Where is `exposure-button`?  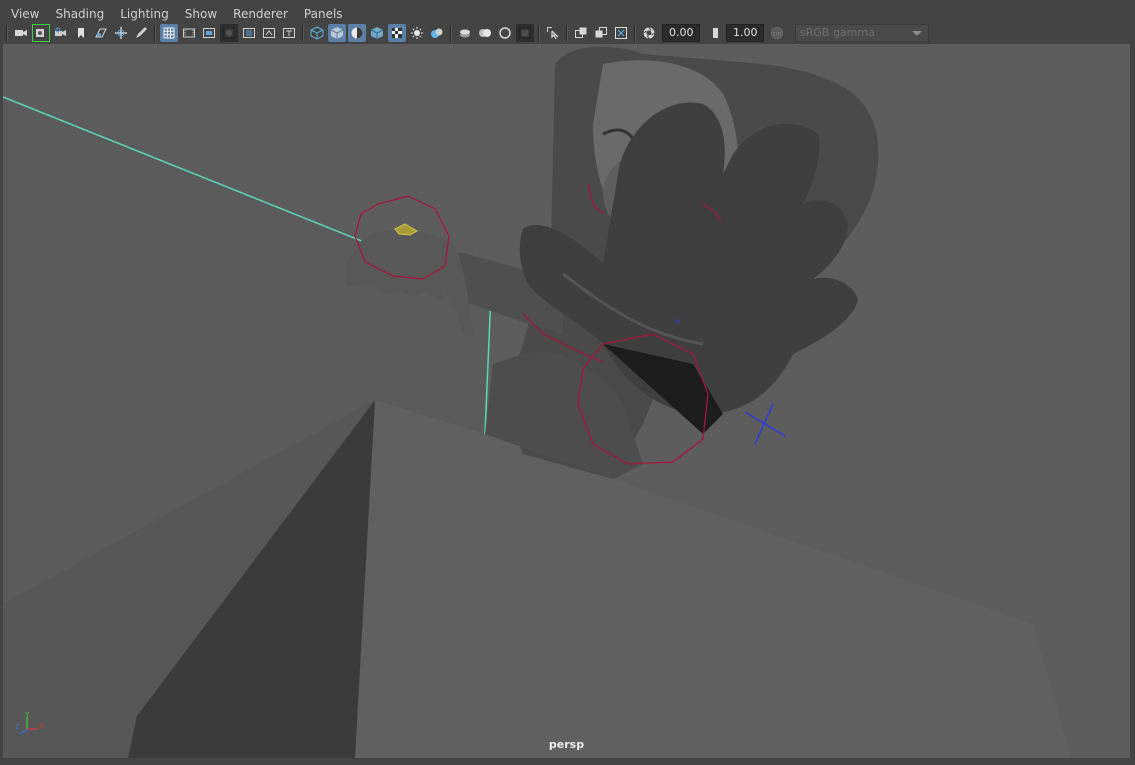 exposure-button is located at coordinates (649, 33).